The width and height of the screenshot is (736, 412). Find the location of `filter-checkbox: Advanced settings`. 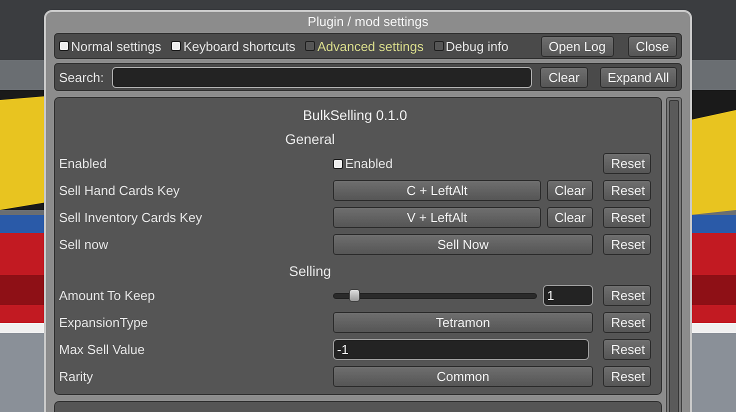

filter-checkbox: Advanced settings is located at coordinates (364, 46).